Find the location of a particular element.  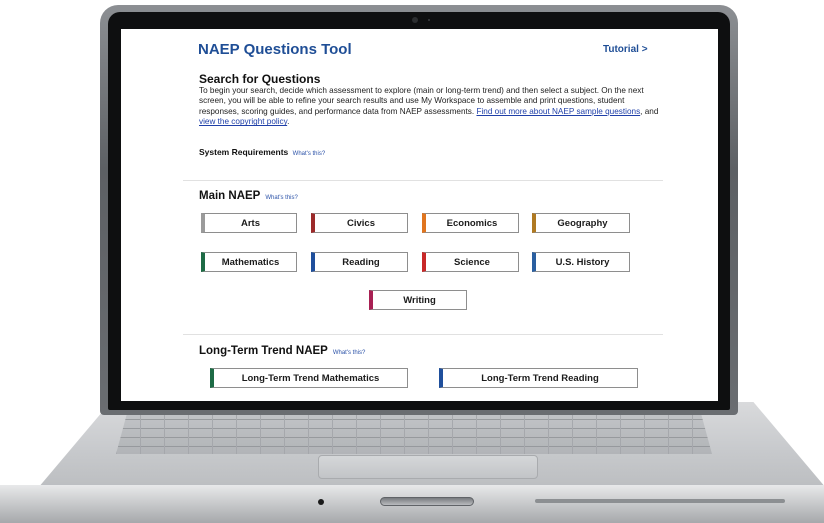

camera-icon is located at coordinates (415, 20).